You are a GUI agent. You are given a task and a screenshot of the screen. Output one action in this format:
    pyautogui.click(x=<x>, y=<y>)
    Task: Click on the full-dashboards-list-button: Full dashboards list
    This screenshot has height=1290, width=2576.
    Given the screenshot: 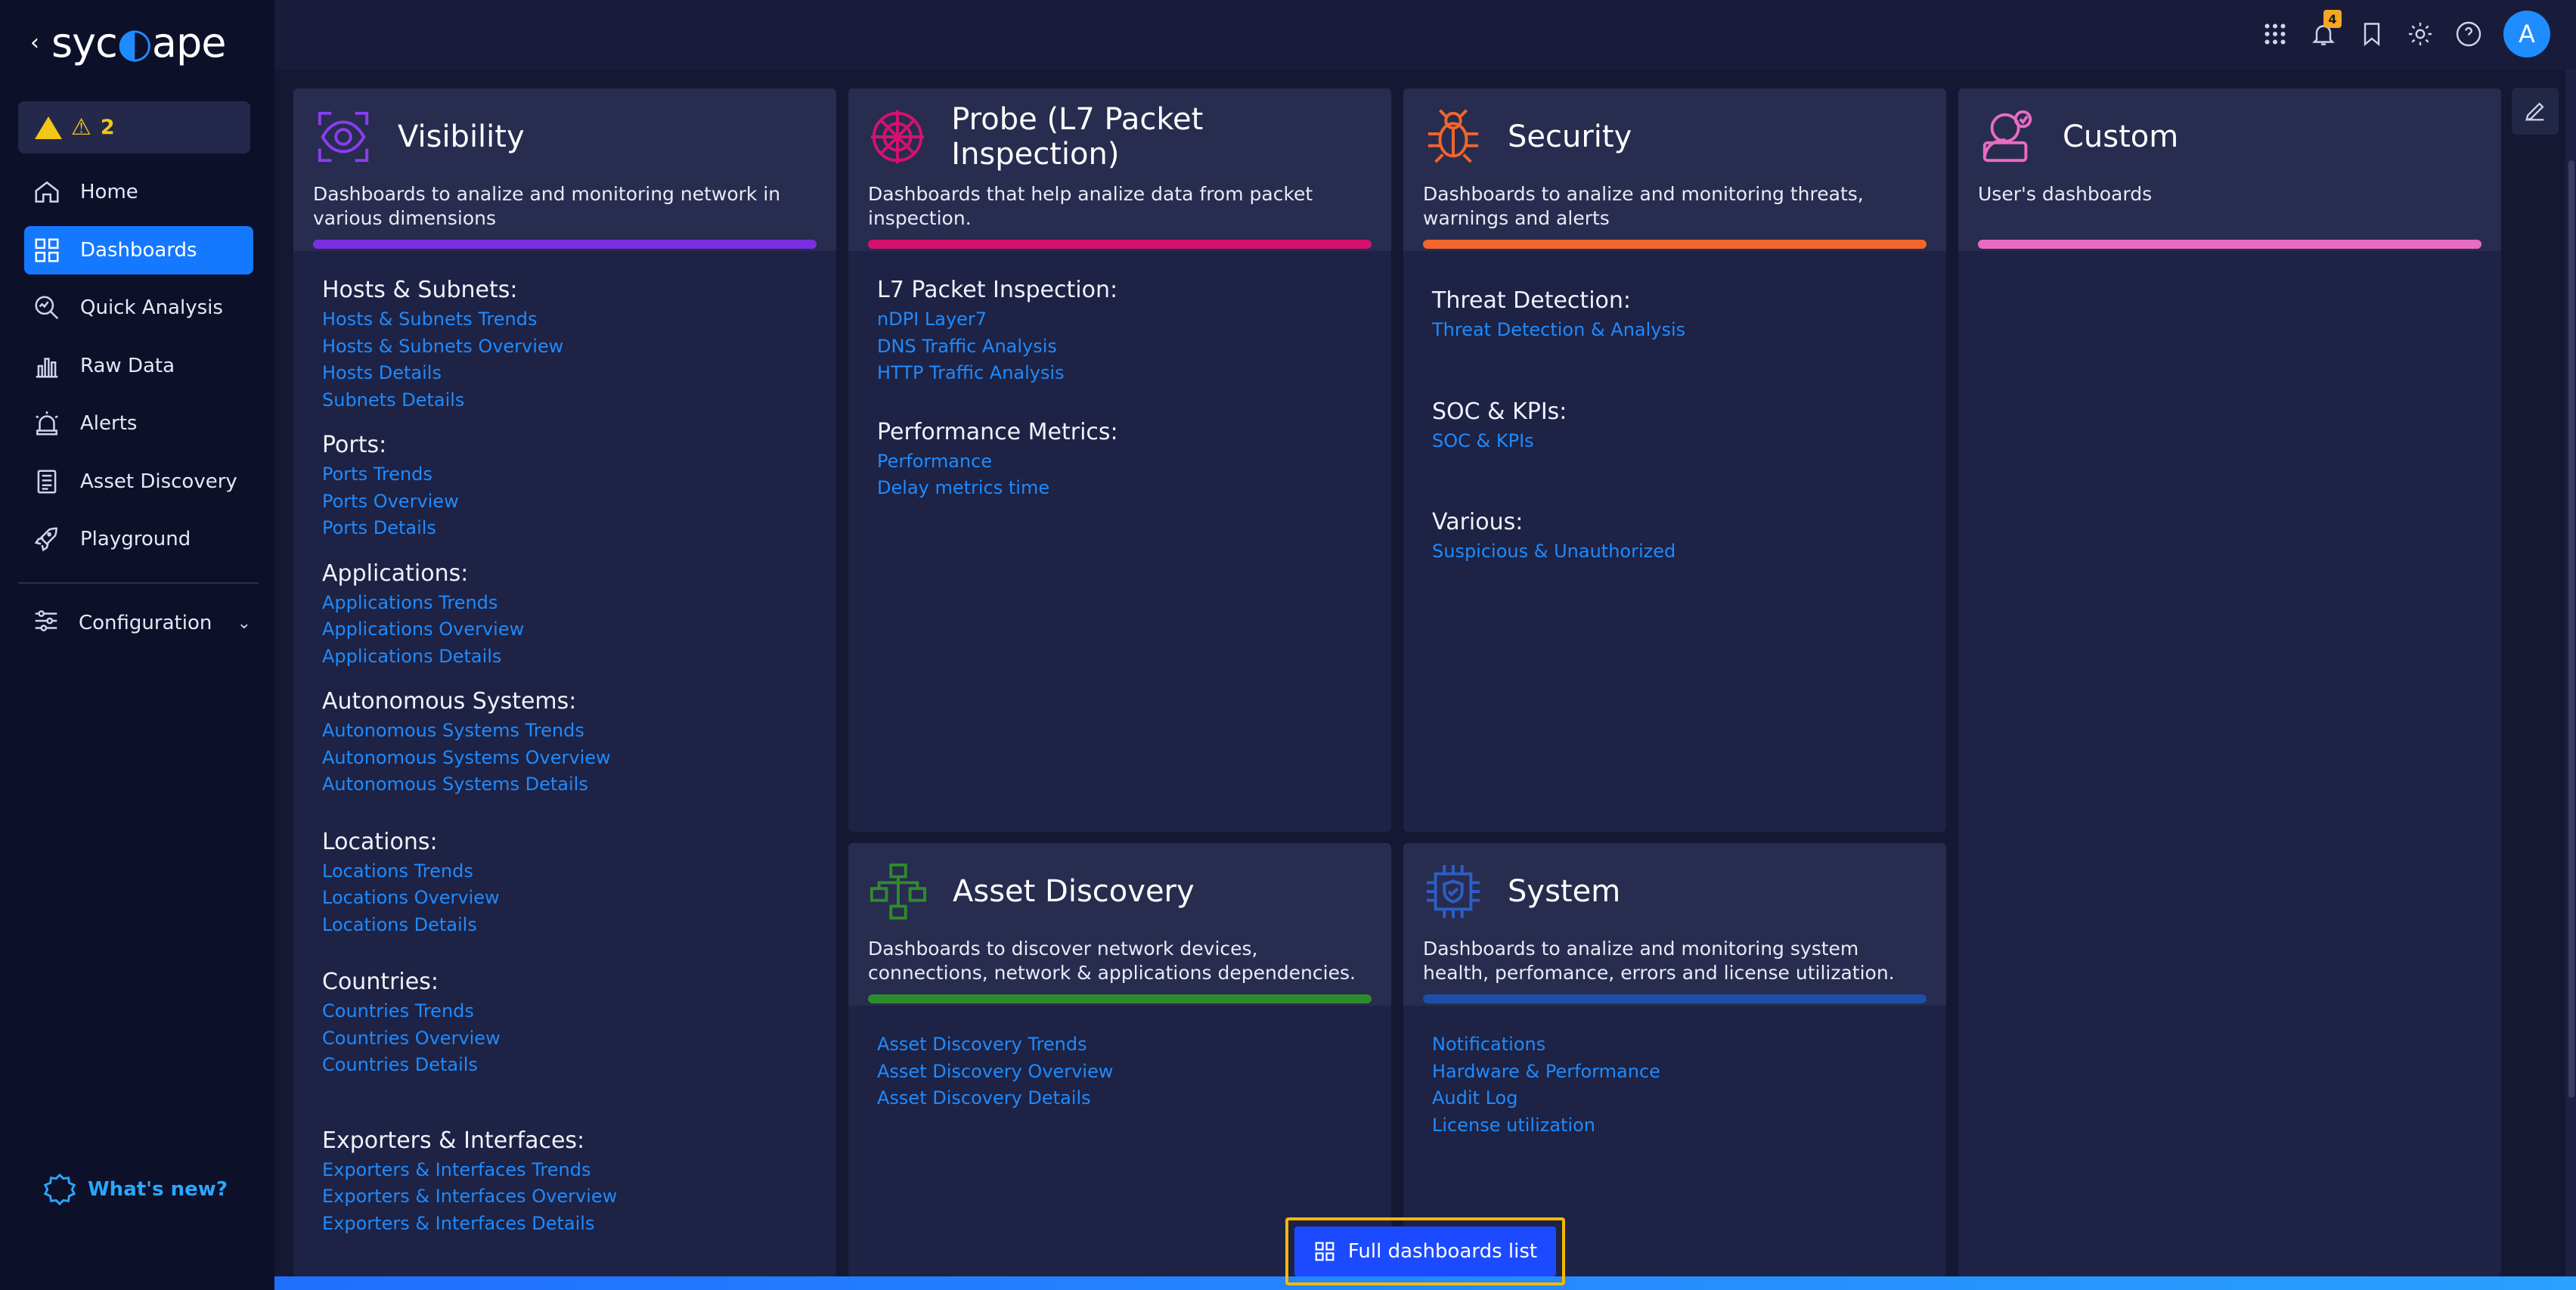 What is the action you would take?
    pyautogui.click(x=1425, y=1251)
    